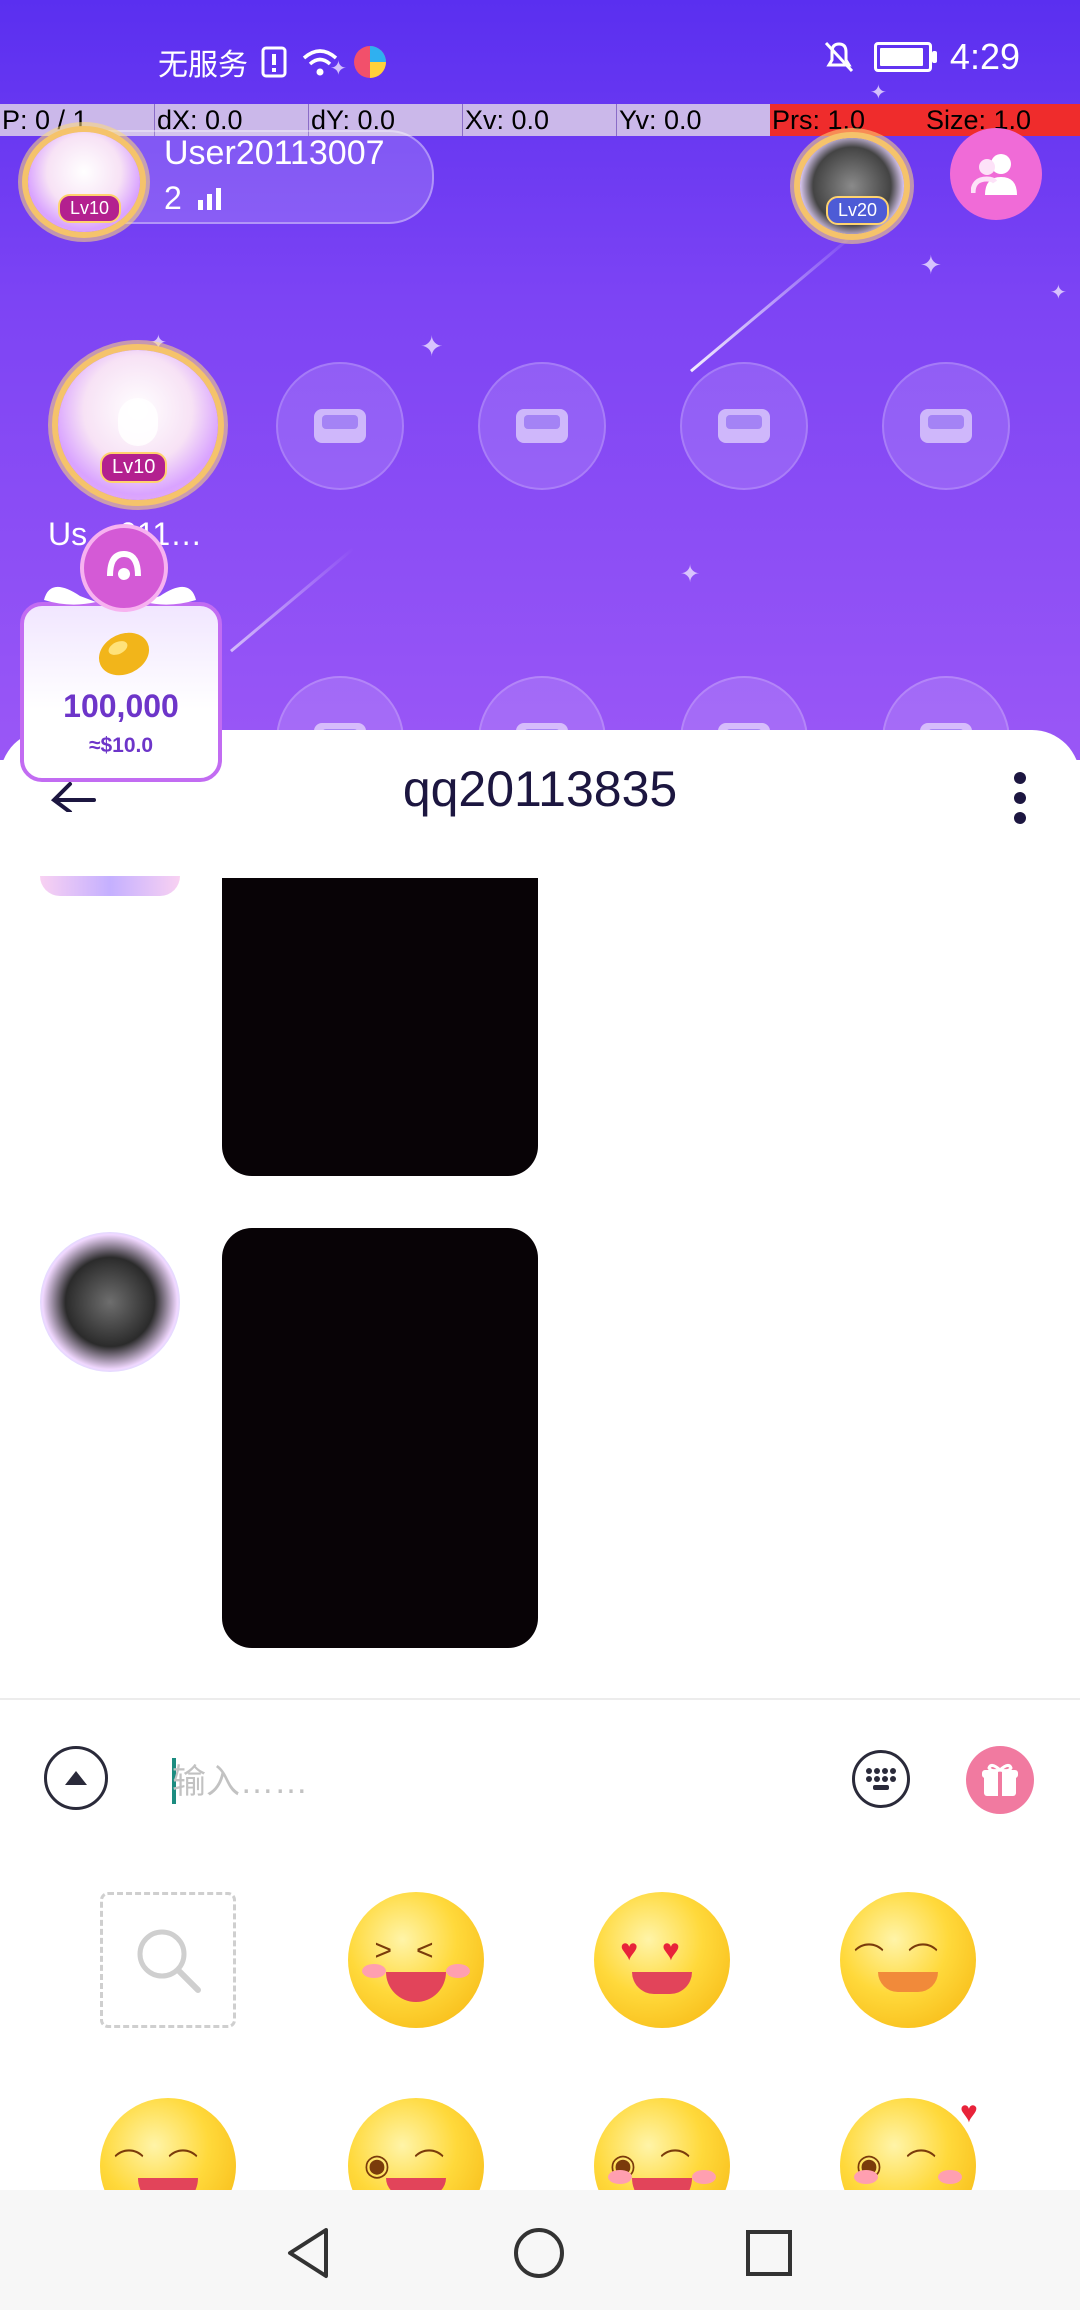 Image resolution: width=1080 pixels, height=2310 pixels. Describe the element at coordinates (274, 153) in the screenshot. I see `host-name: User20113007` at that location.